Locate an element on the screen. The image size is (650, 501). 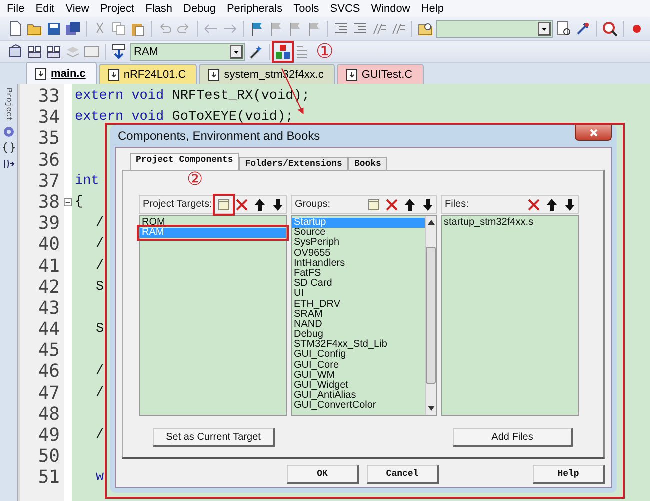
list-item: GUI_AntiAlias is located at coordinates (358, 396).